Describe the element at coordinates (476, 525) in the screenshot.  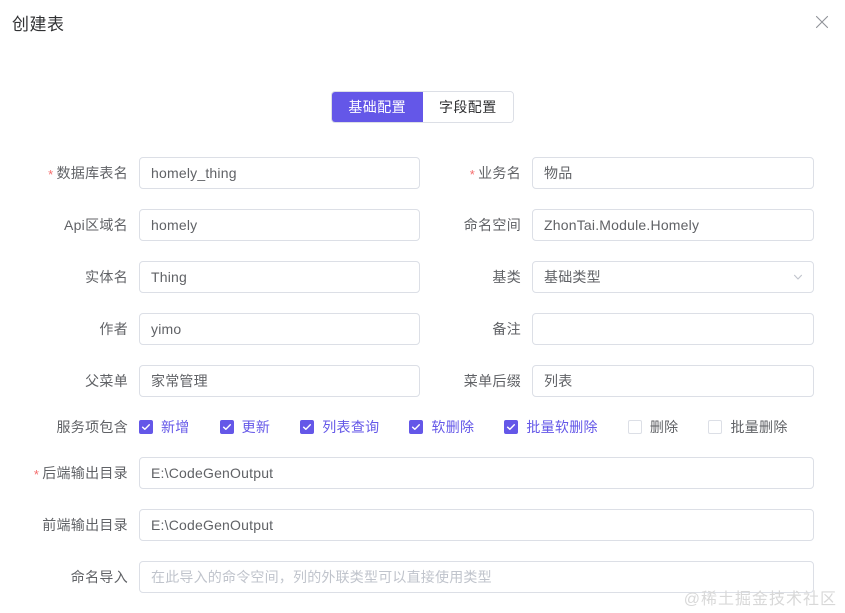
I see `frontend-output-dir-input: E:\CodeGenOutput` at that location.